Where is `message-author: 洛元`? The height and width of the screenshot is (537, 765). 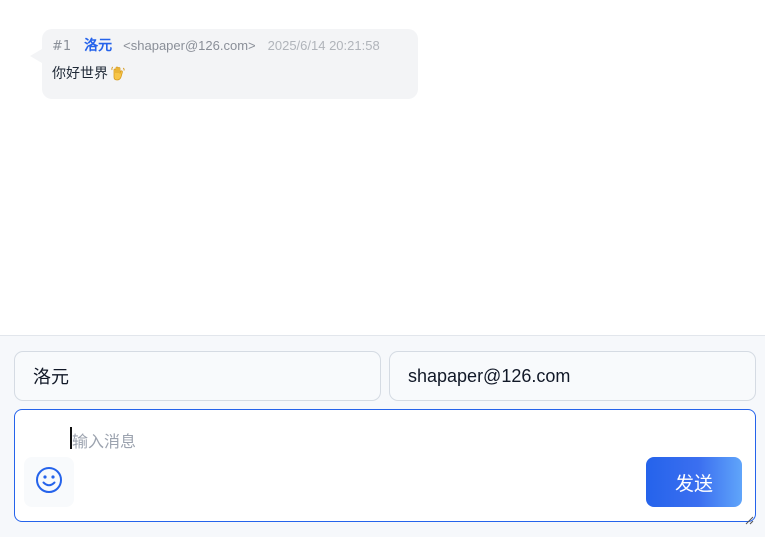 message-author: 洛元 is located at coordinates (98, 46).